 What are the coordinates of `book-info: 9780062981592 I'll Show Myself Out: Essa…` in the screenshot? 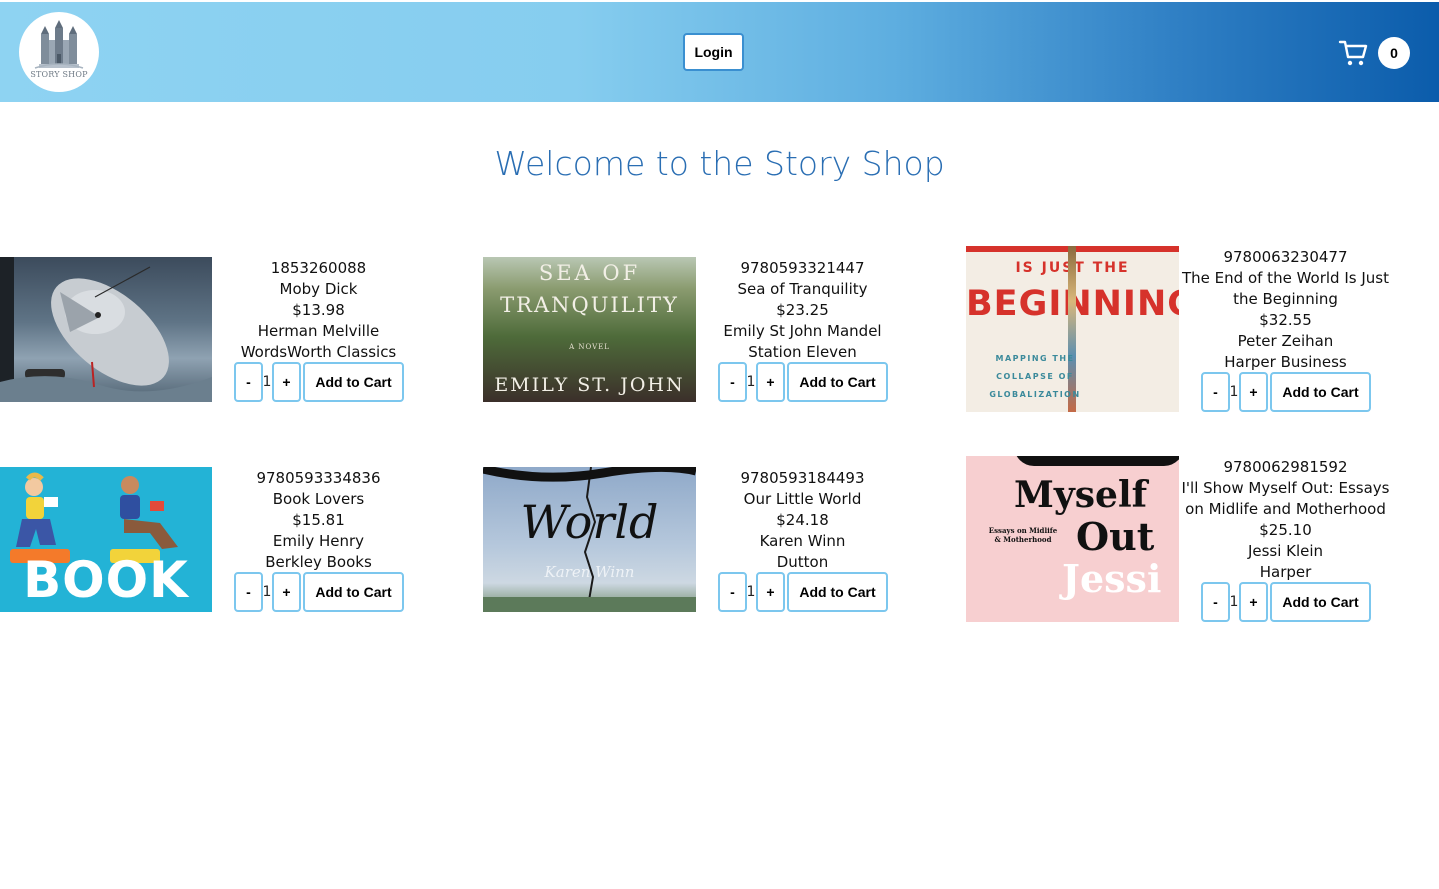 It's located at (1285, 520).